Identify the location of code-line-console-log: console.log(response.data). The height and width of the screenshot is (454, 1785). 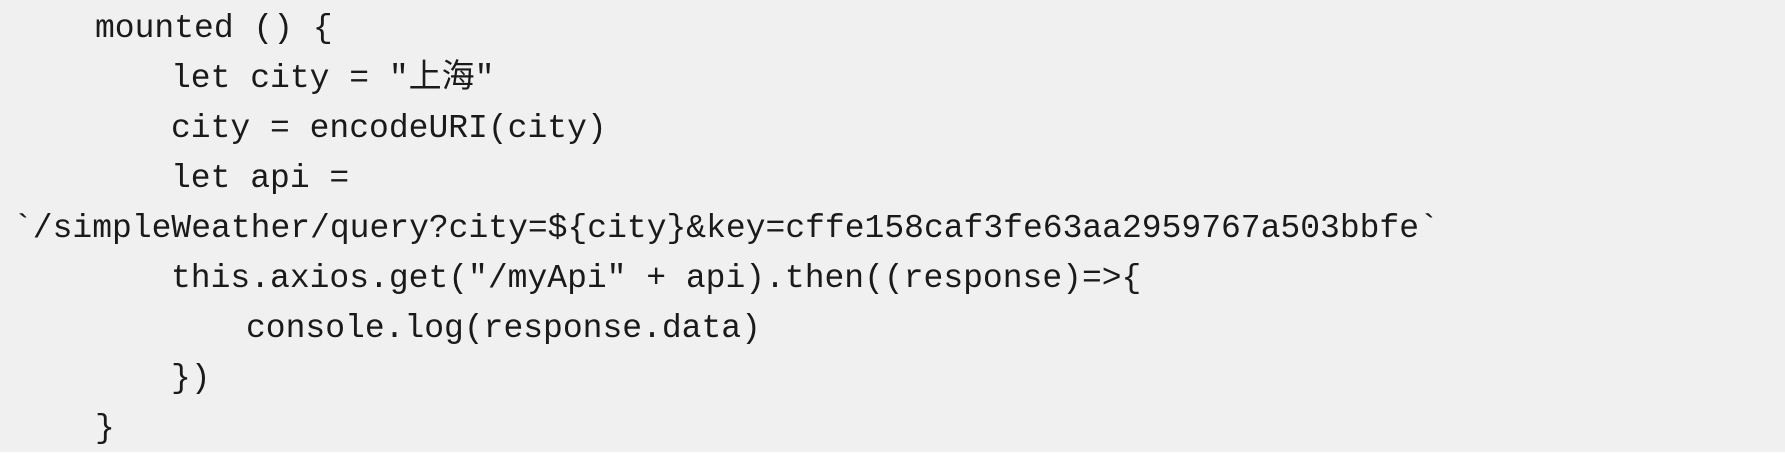
(503, 328).